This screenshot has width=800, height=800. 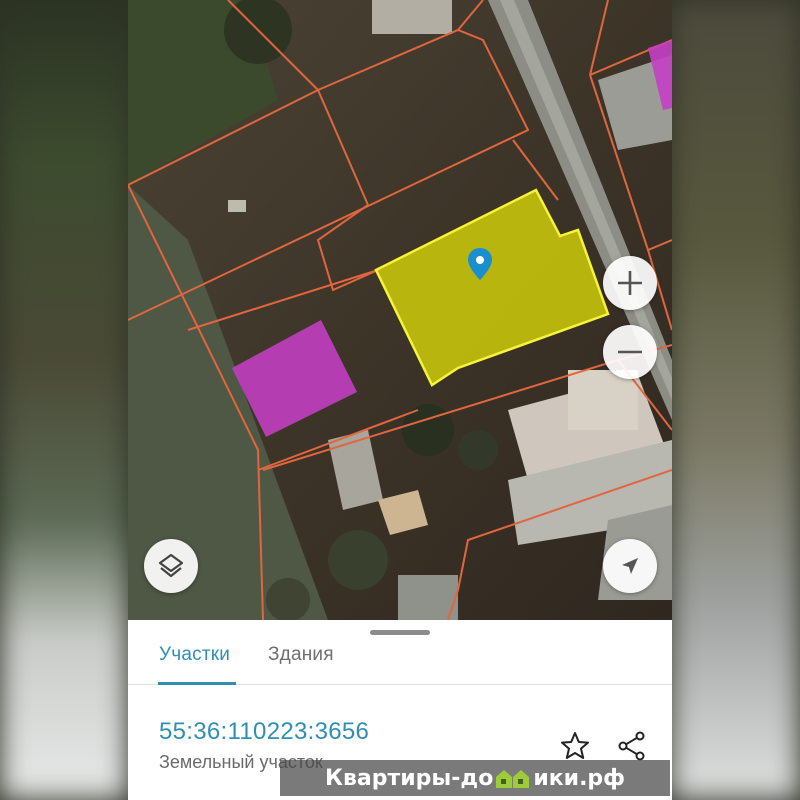 What do you see at coordinates (513, 779) in the screenshot?
I see `houses-logo-icon` at bounding box center [513, 779].